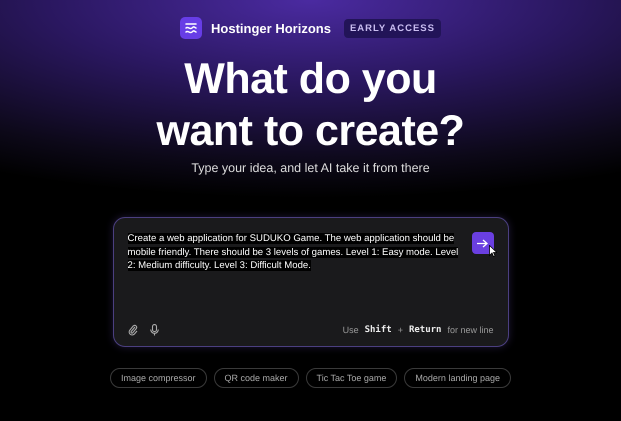 Image resolution: width=621 pixels, height=421 pixels. I want to click on arrow-icon, so click(482, 243).